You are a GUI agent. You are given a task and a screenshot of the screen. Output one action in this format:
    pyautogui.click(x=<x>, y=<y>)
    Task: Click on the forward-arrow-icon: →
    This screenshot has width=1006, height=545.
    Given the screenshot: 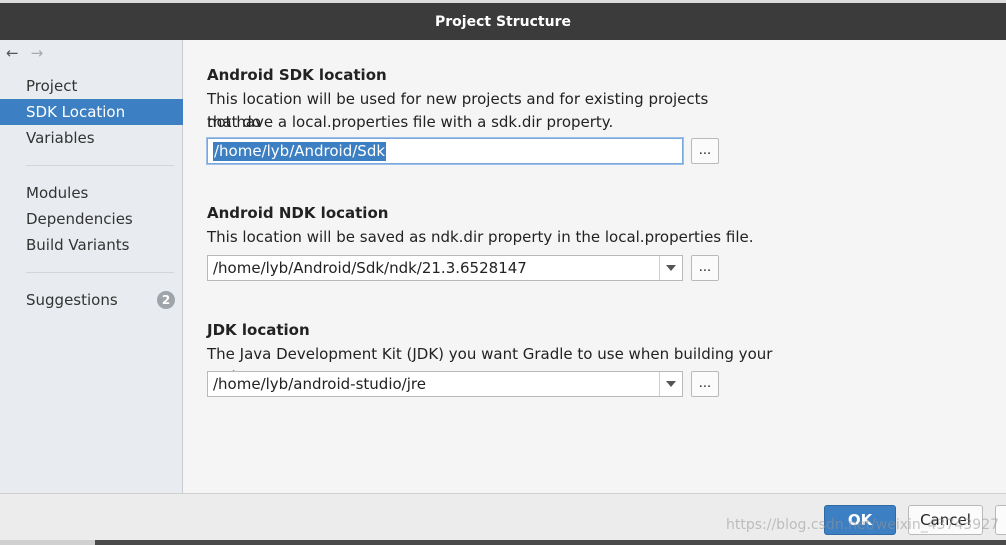 What is the action you would take?
    pyautogui.click(x=37, y=53)
    